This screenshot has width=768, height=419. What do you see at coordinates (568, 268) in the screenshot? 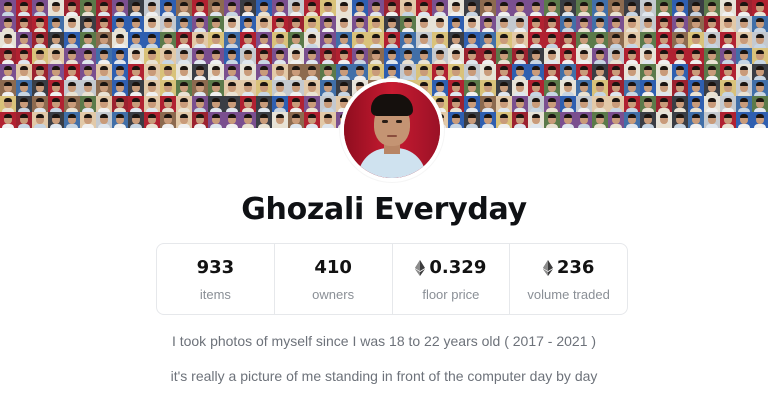
I see `stat-volume-traded-value: 236` at bounding box center [568, 268].